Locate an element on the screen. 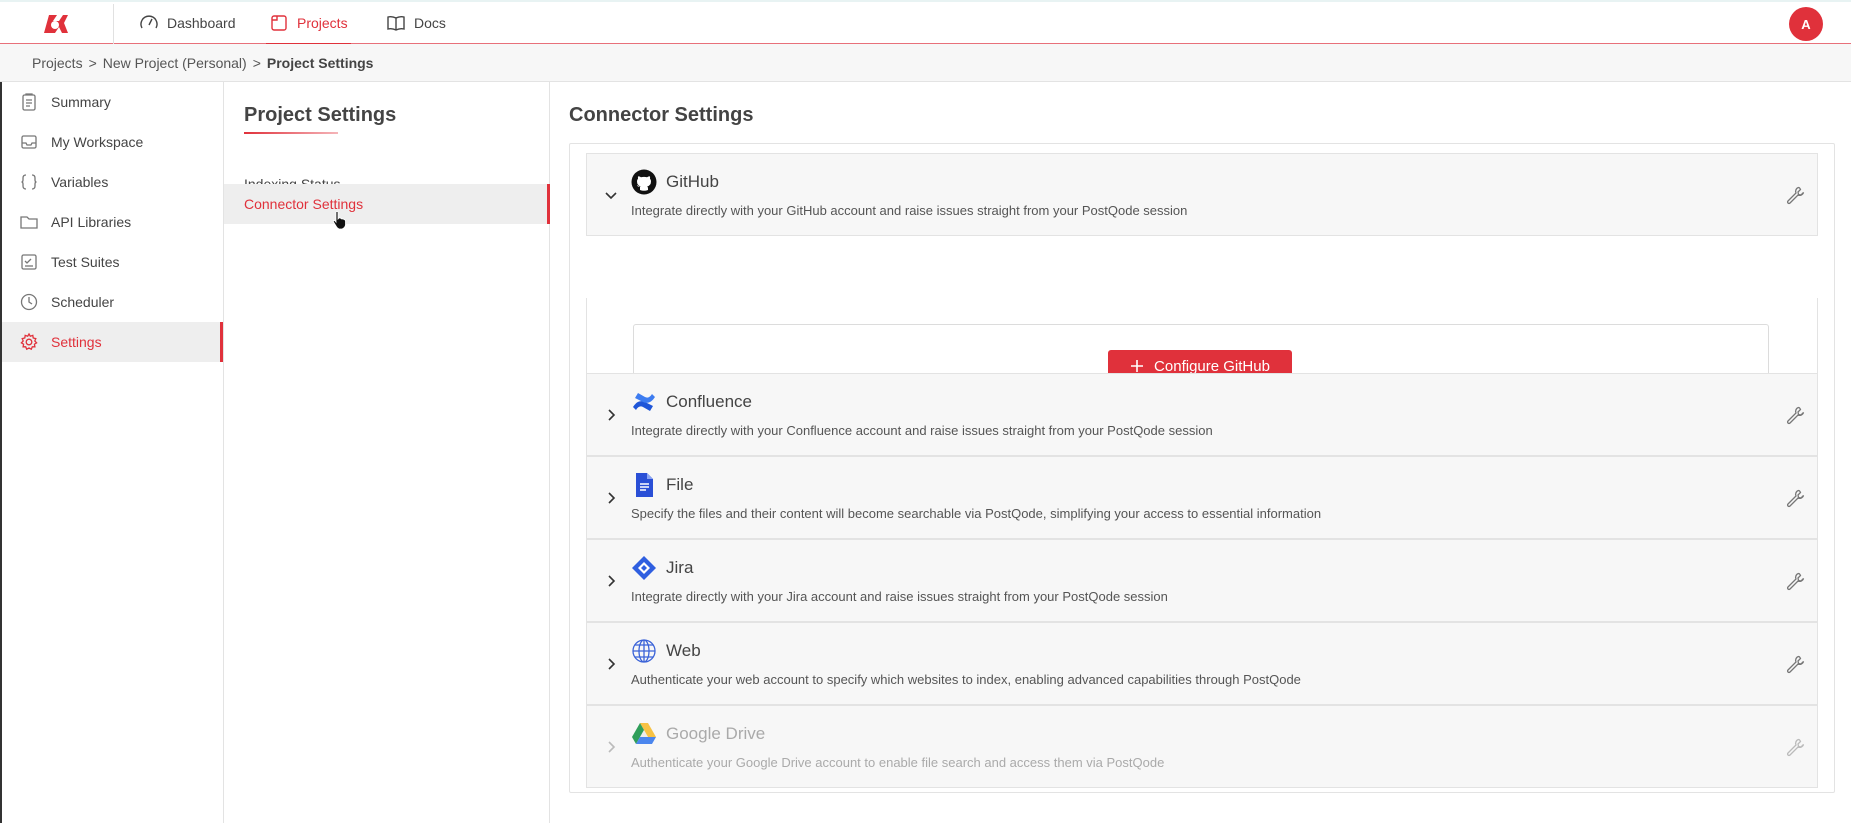 This screenshot has height=823, width=1851. clipboard-icon is located at coordinates (29, 102).